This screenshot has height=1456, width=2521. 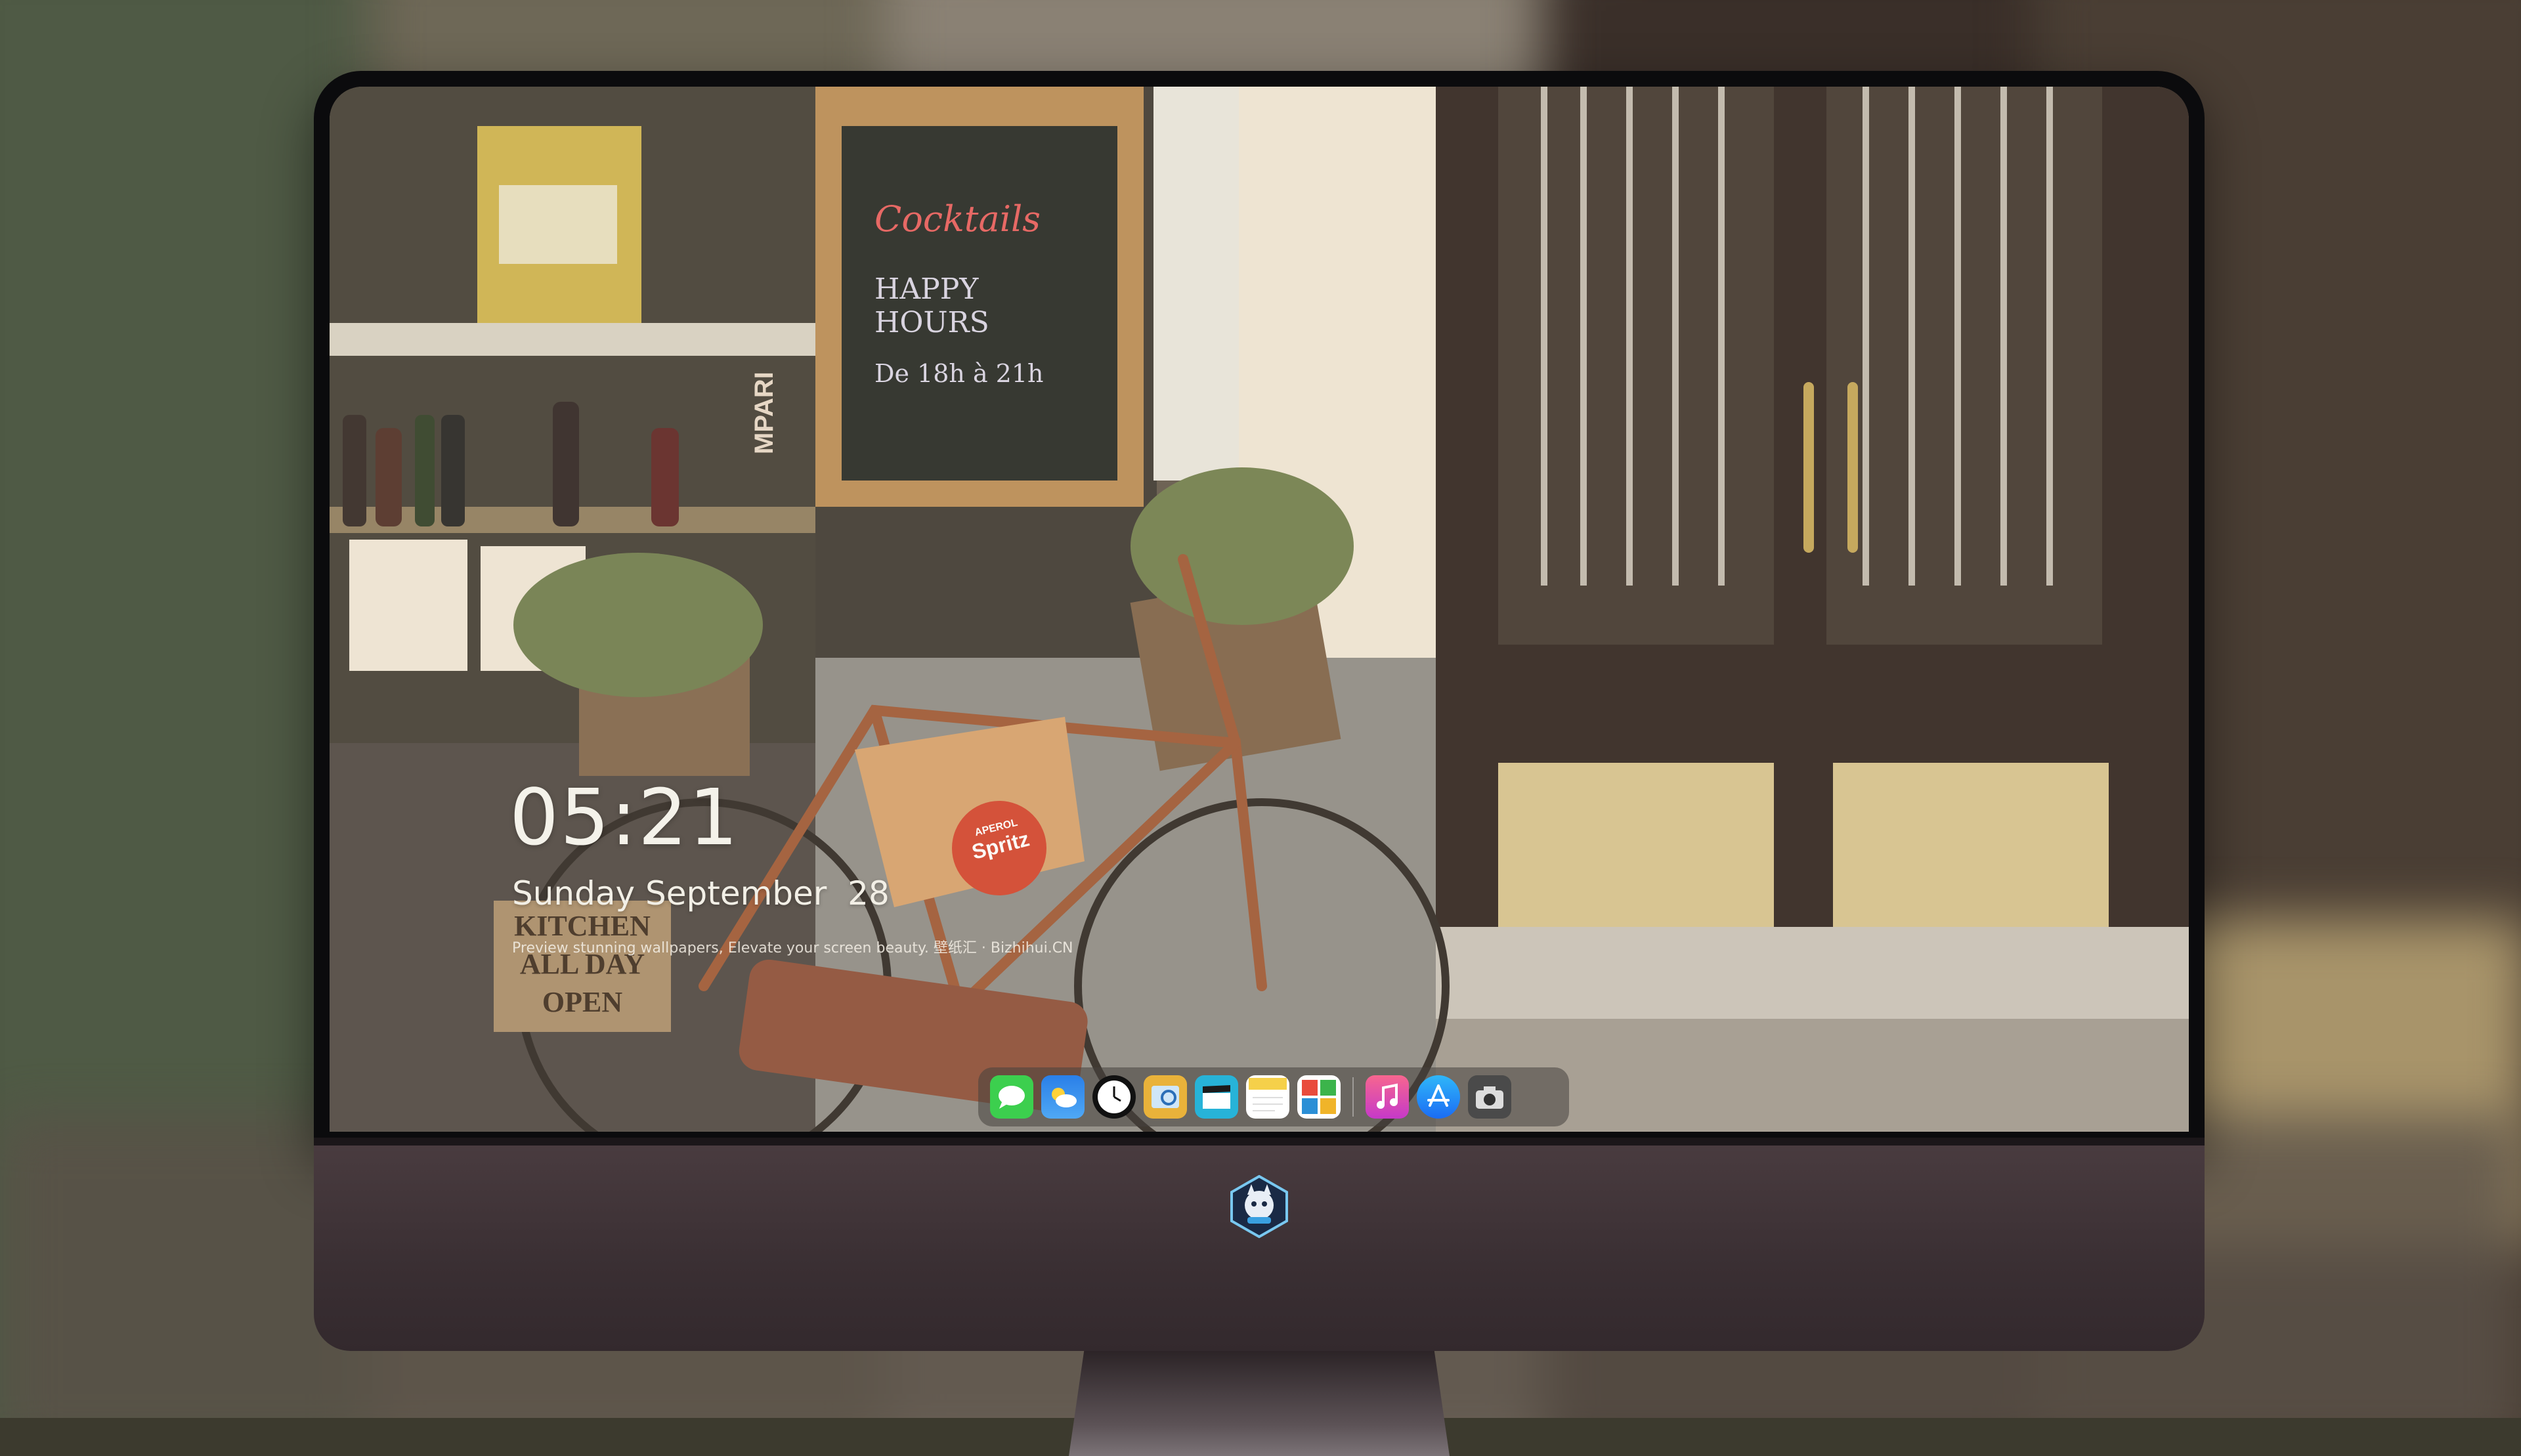 I want to click on lock-screen-time: 05:21, so click(x=624, y=817).